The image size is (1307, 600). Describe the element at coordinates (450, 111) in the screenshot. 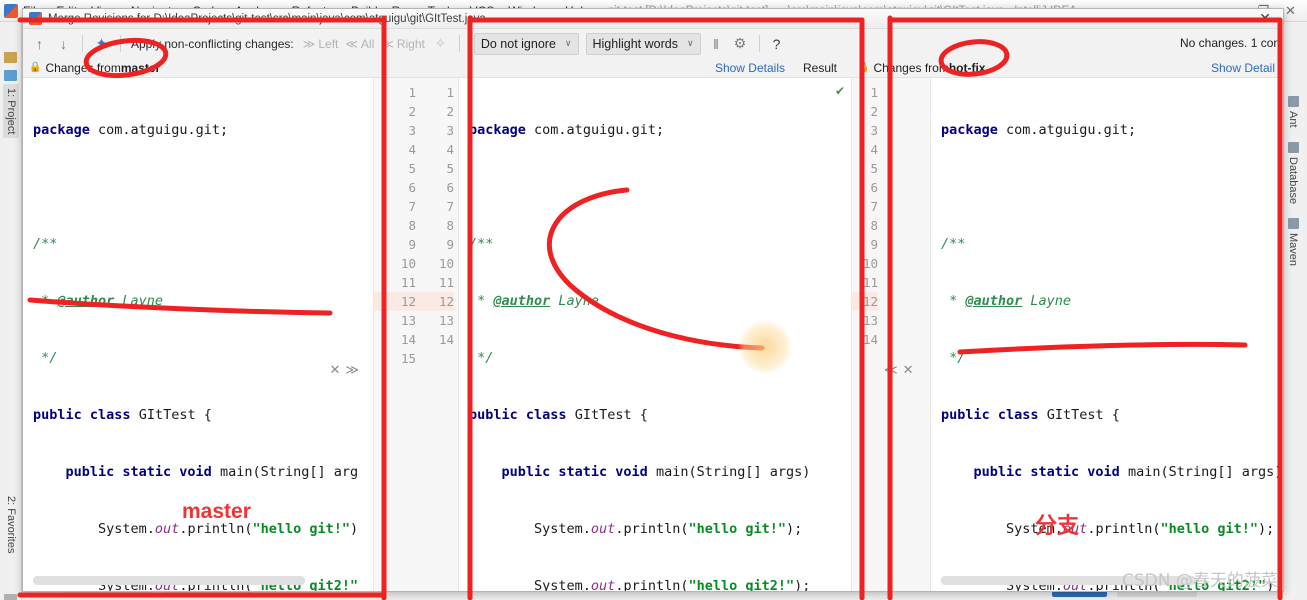

I see `line-number: 2` at that location.